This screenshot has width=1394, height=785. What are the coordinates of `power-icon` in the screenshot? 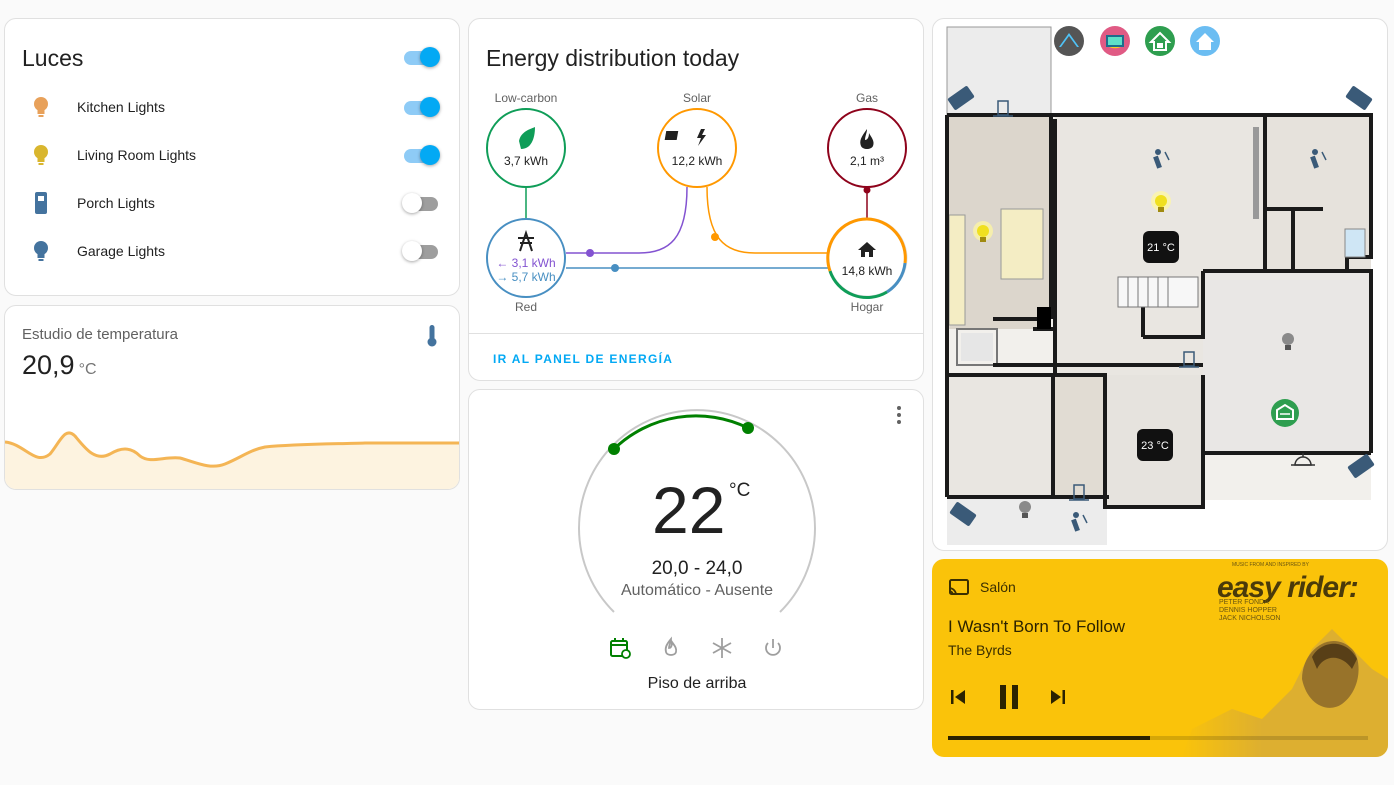 It's located at (773, 648).